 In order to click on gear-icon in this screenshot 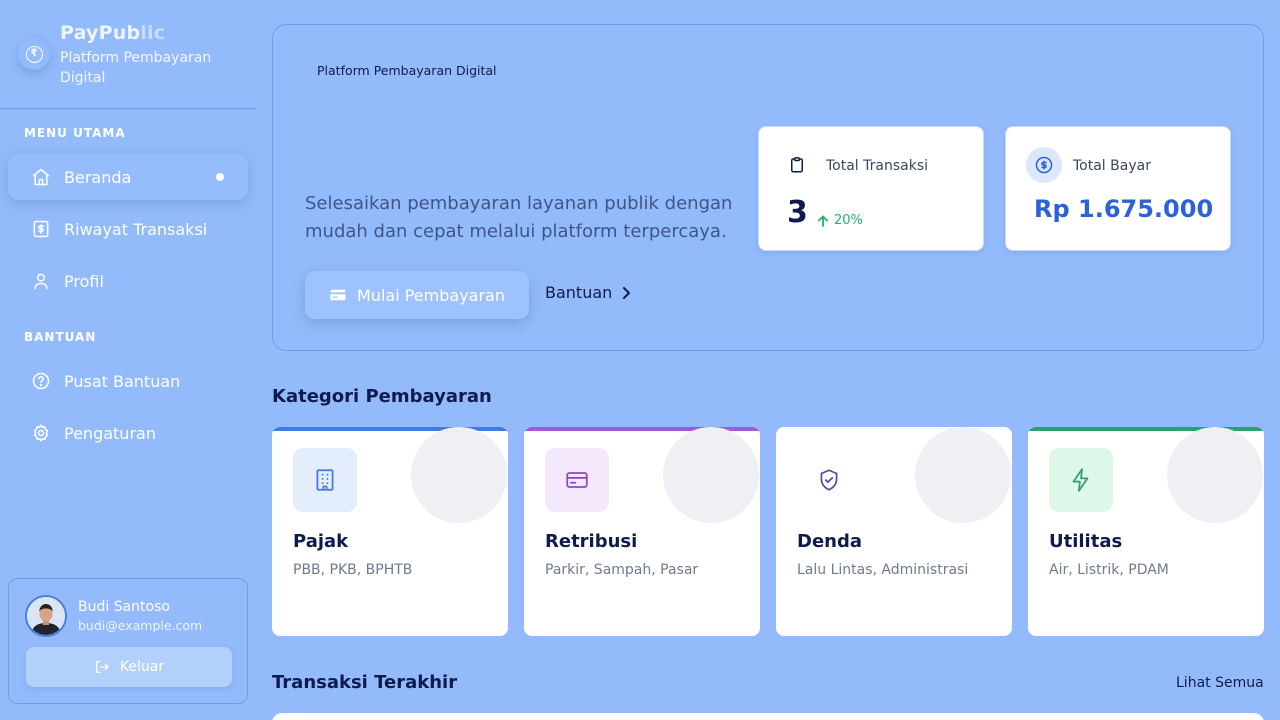, I will do `click(41, 433)`.